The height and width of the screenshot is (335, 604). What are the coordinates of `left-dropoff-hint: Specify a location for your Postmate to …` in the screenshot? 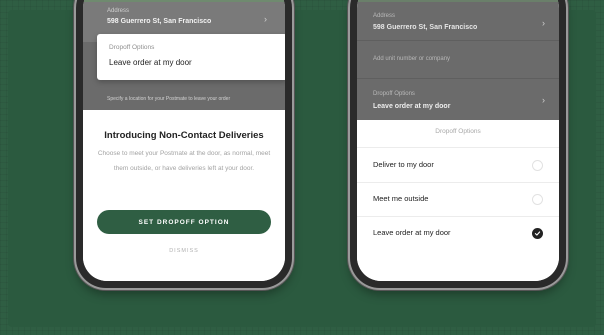 It's located at (169, 99).